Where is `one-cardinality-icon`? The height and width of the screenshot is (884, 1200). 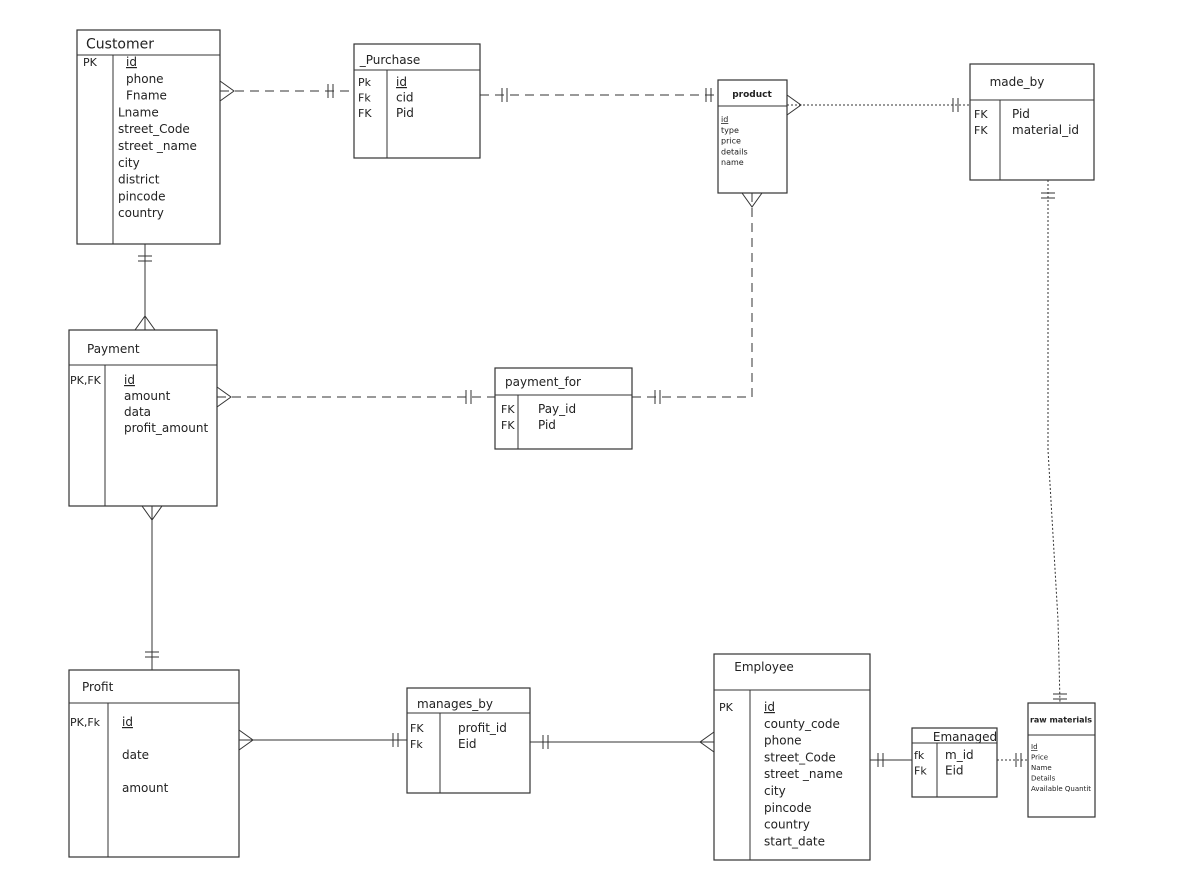
one-cardinality-icon is located at coordinates (468, 397).